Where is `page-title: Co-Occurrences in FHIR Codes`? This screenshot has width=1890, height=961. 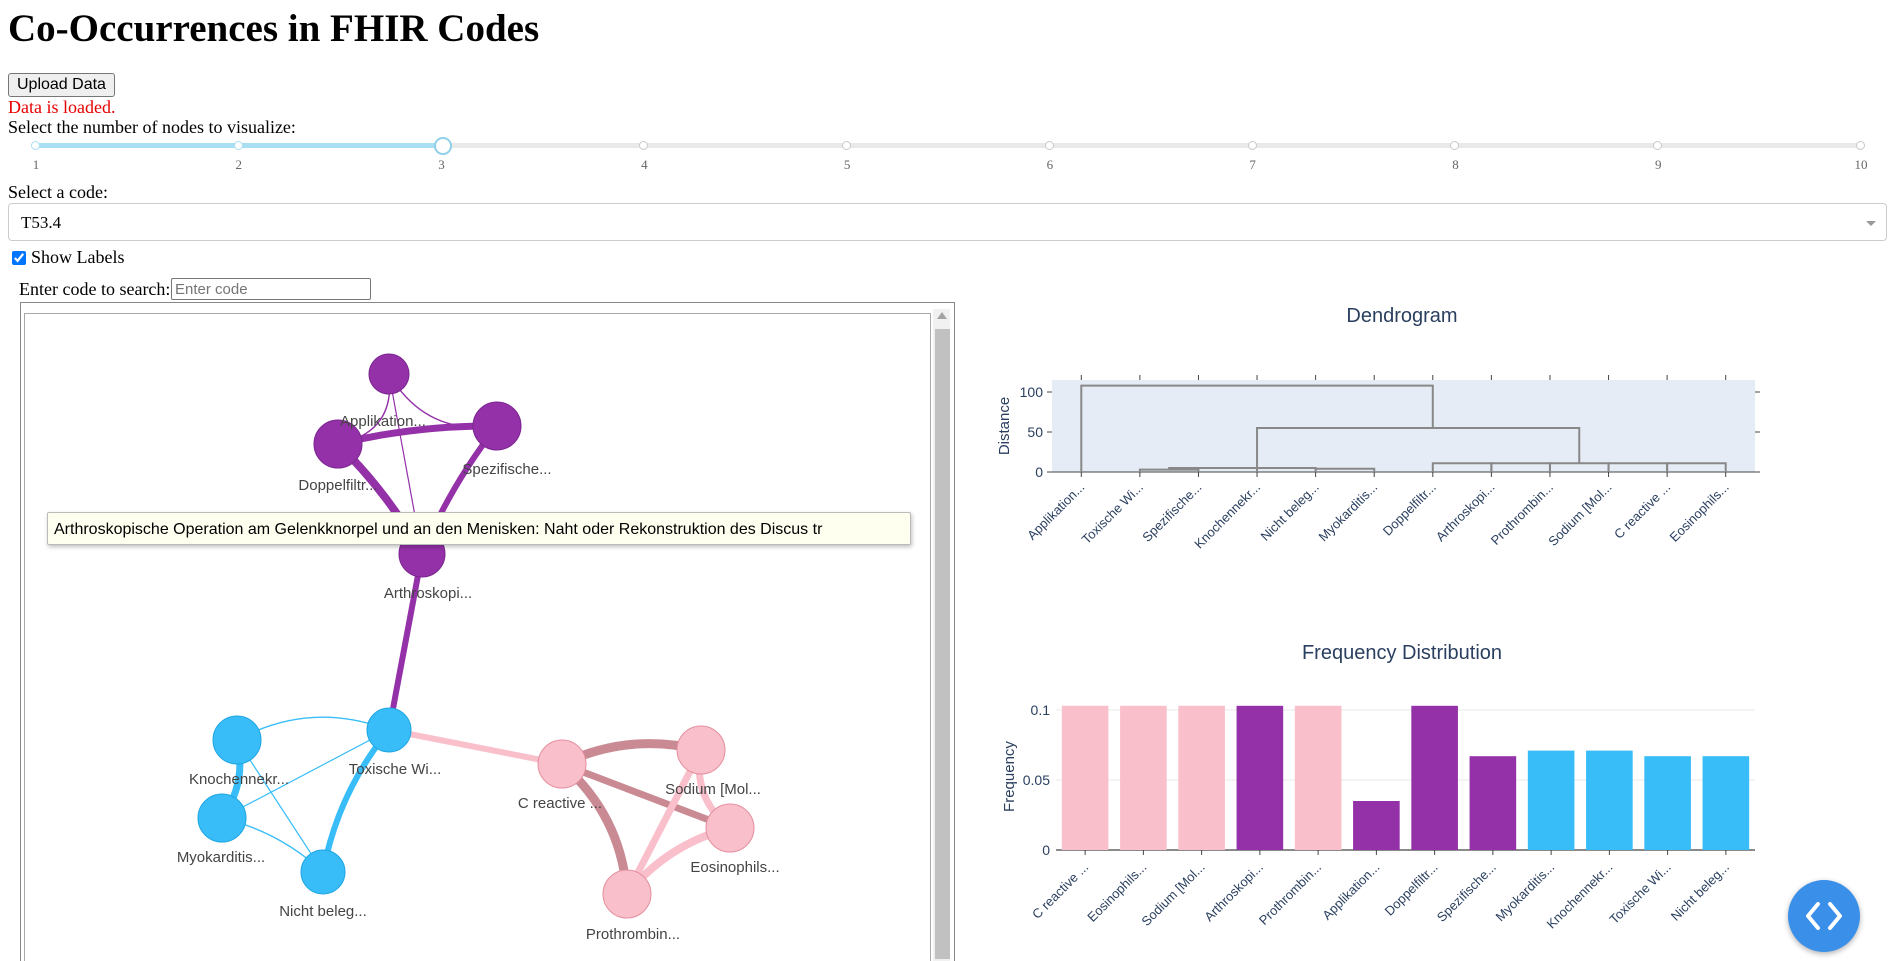 page-title: Co-Occurrences in FHIR Codes is located at coordinates (274, 28).